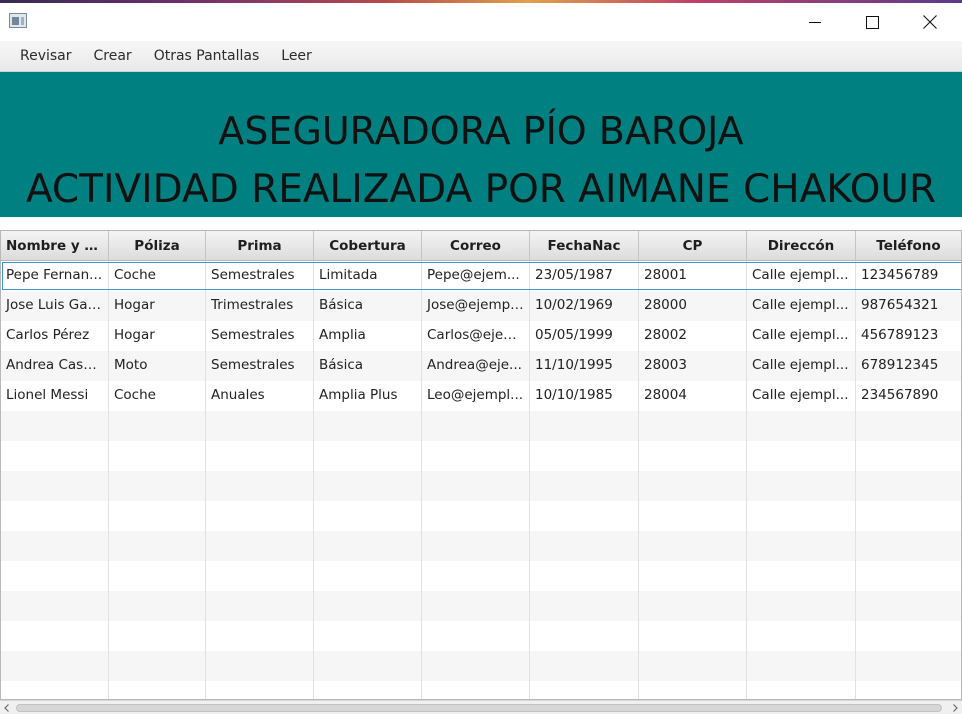 The height and width of the screenshot is (714, 962). I want to click on column-header-telefono: Teléfono, so click(908, 246).